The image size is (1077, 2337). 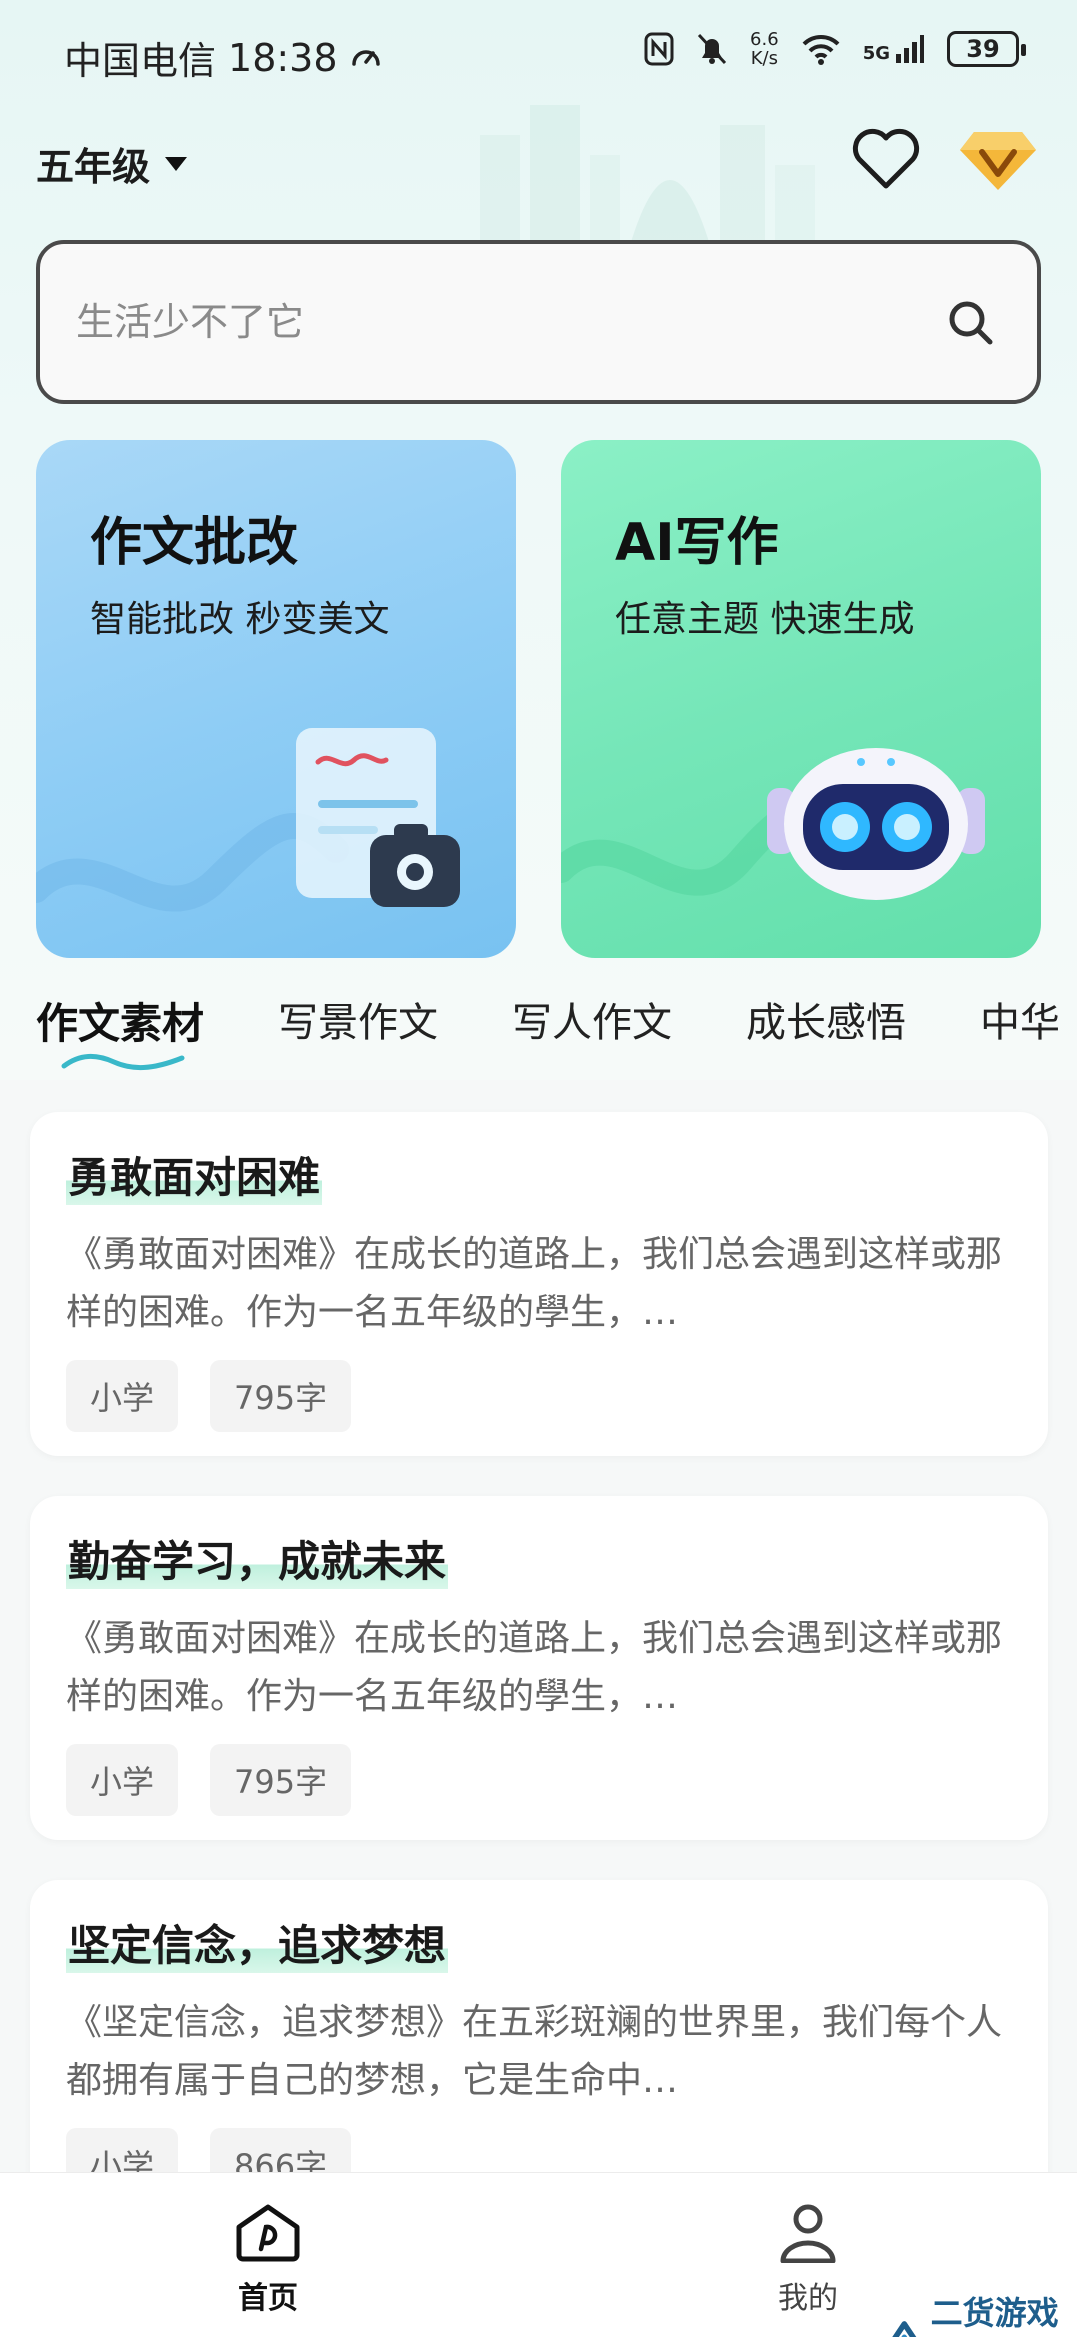 What do you see at coordinates (910, 49) in the screenshot?
I see `signal-bars-icon` at bounding box center [910, 49].